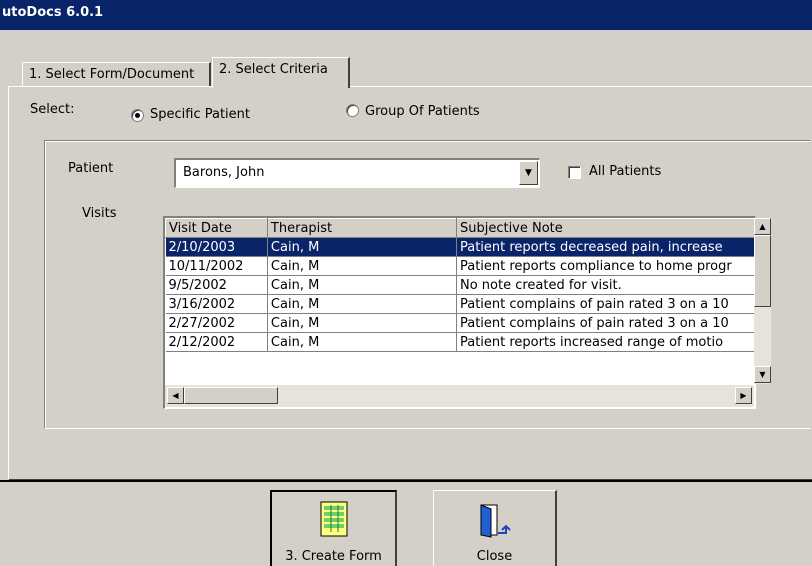  Describe the element at coordinates (605, 285) in the screenshot. I see `subjective-note-cell: No note created for visit.` at that location.